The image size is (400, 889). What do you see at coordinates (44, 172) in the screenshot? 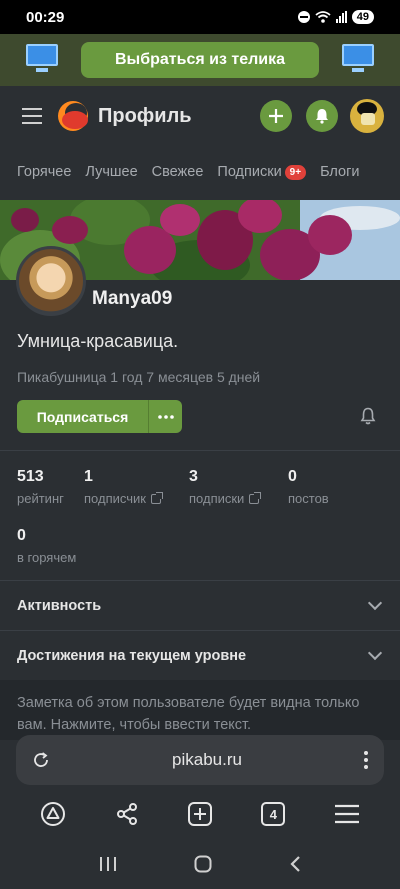
I see `tab-hot: Горячее` at bounding box center [44, 172].